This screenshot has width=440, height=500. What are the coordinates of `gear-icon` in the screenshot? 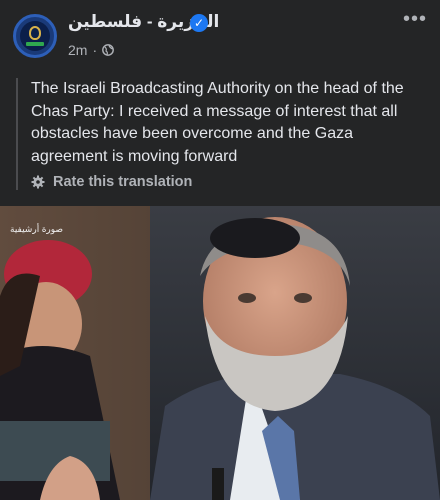 It's located at (38, 182).